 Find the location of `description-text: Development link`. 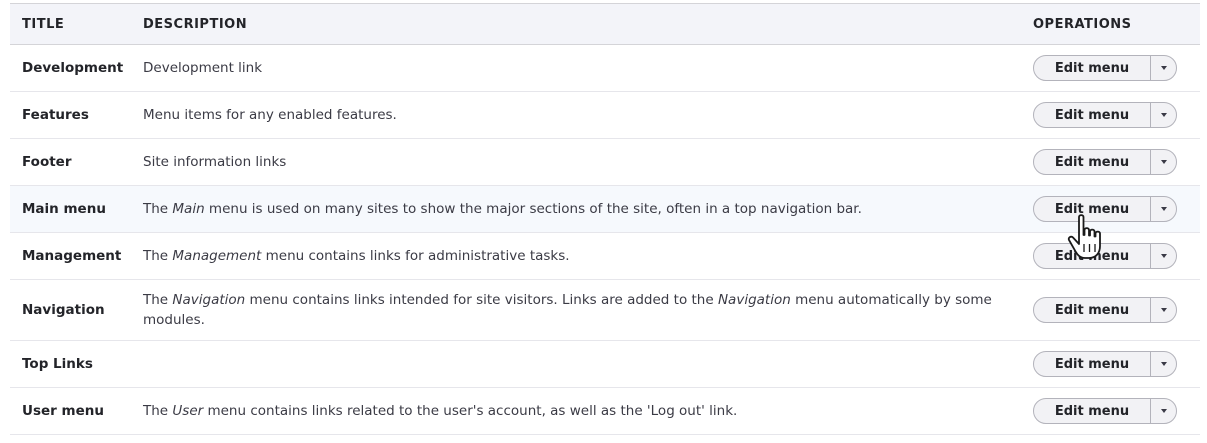

description-text: Development link is located at coordinates (203, 68).